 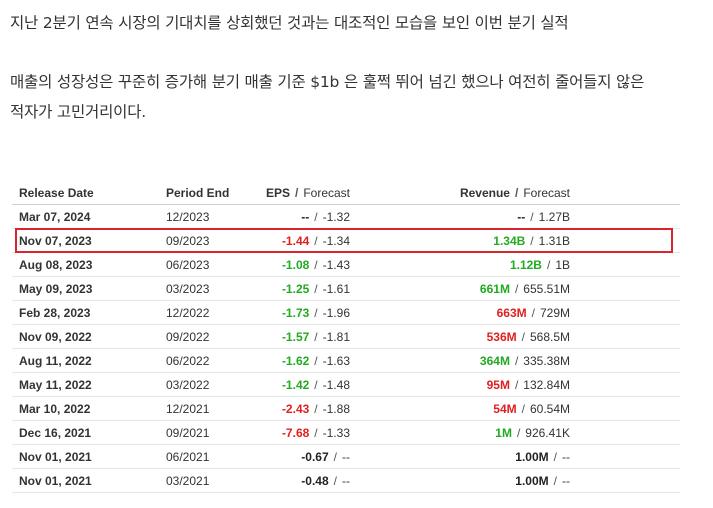 What do you see at coordinates (554, 241) in the screenshot?
I see `revenue-forecast: 1.31B` at bounding box center [554, 241].